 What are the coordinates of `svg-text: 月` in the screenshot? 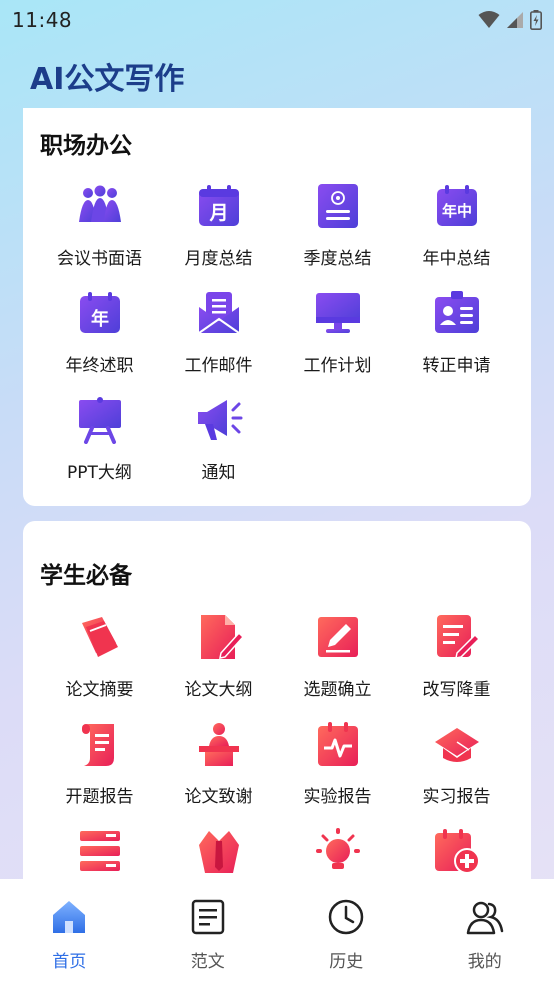 It's located at (218, 213).